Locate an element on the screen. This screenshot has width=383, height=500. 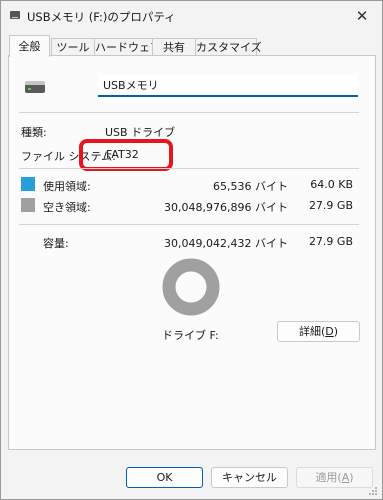
free-space-ring is located at coordinates (191, 287).